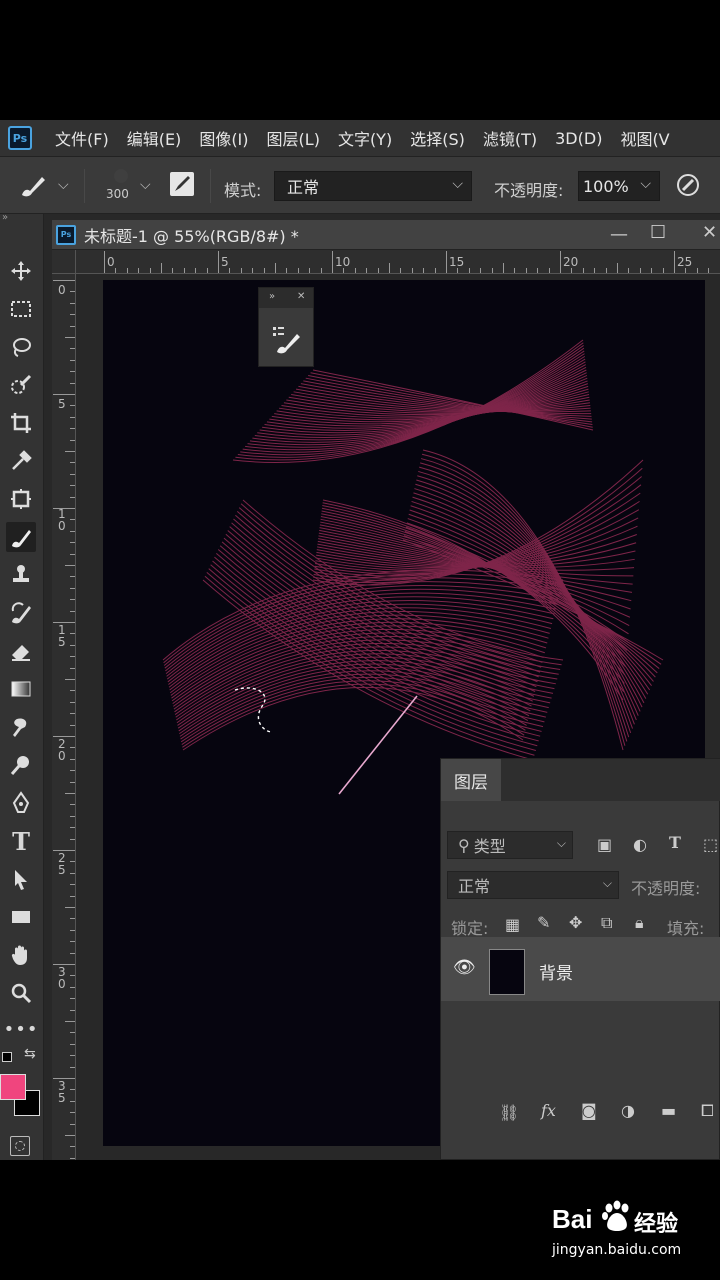  I want to click on hand-tool-icon, so click(21, 955).